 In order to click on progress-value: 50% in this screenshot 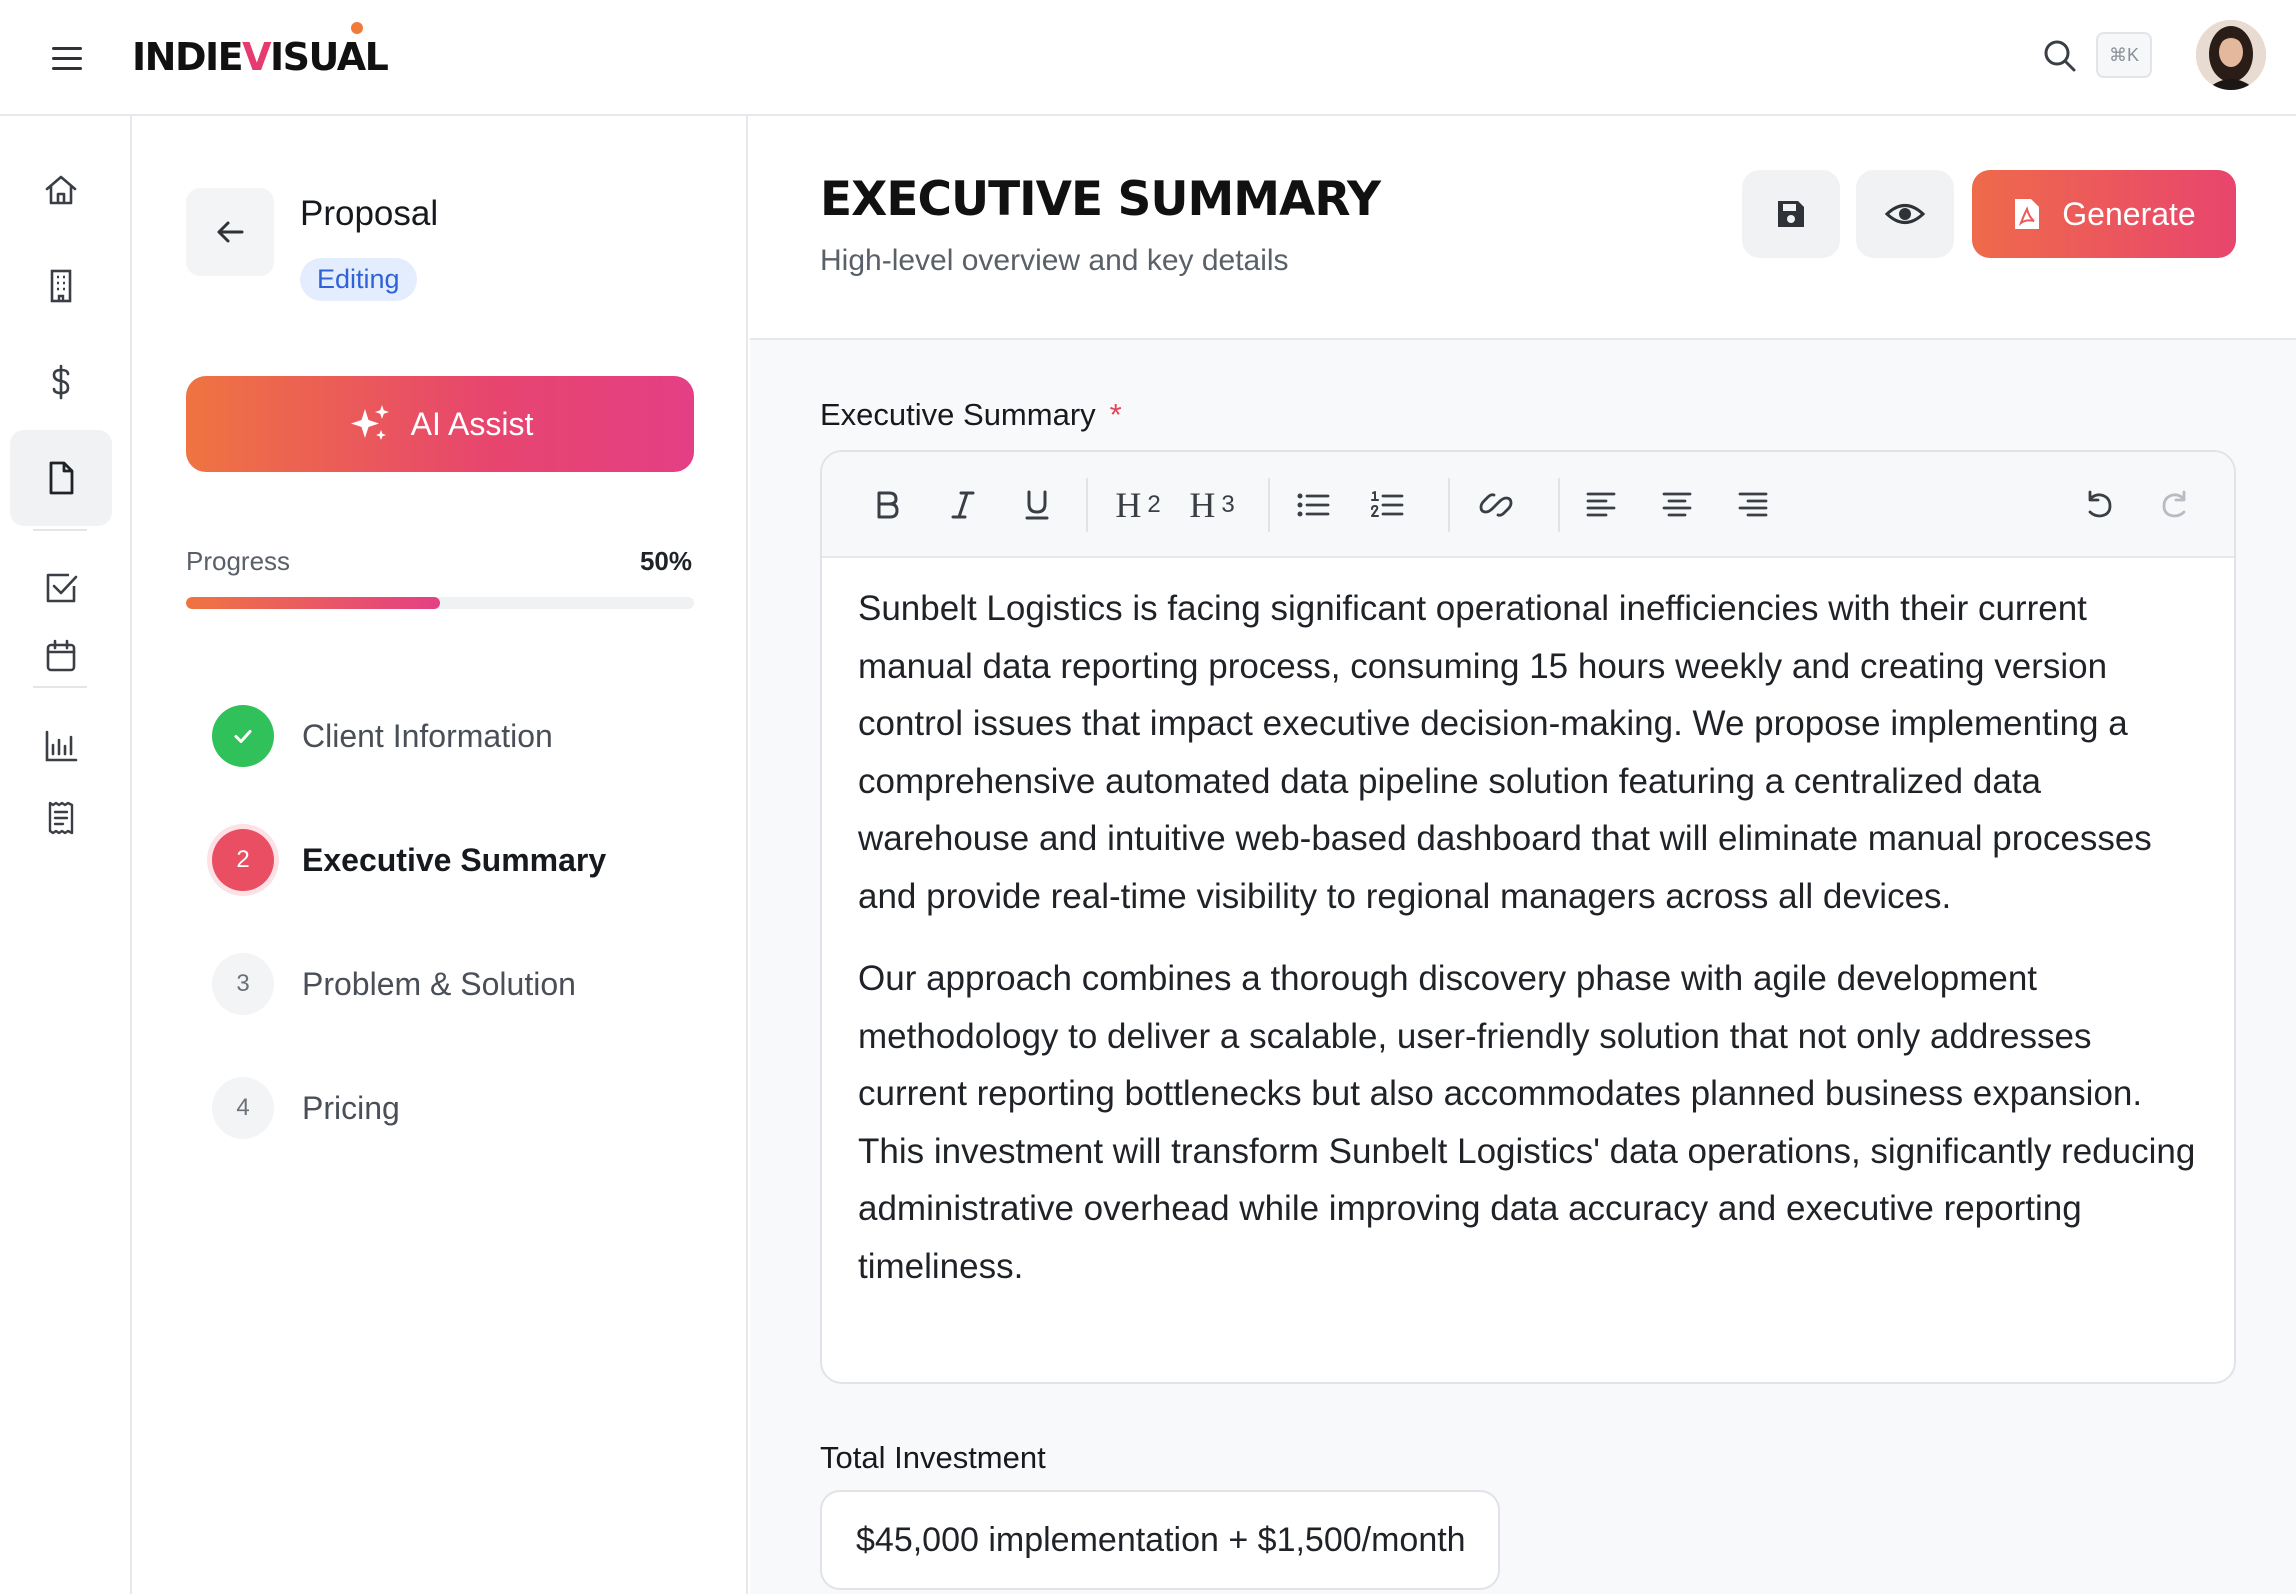, I will do `click(665, 561)`.